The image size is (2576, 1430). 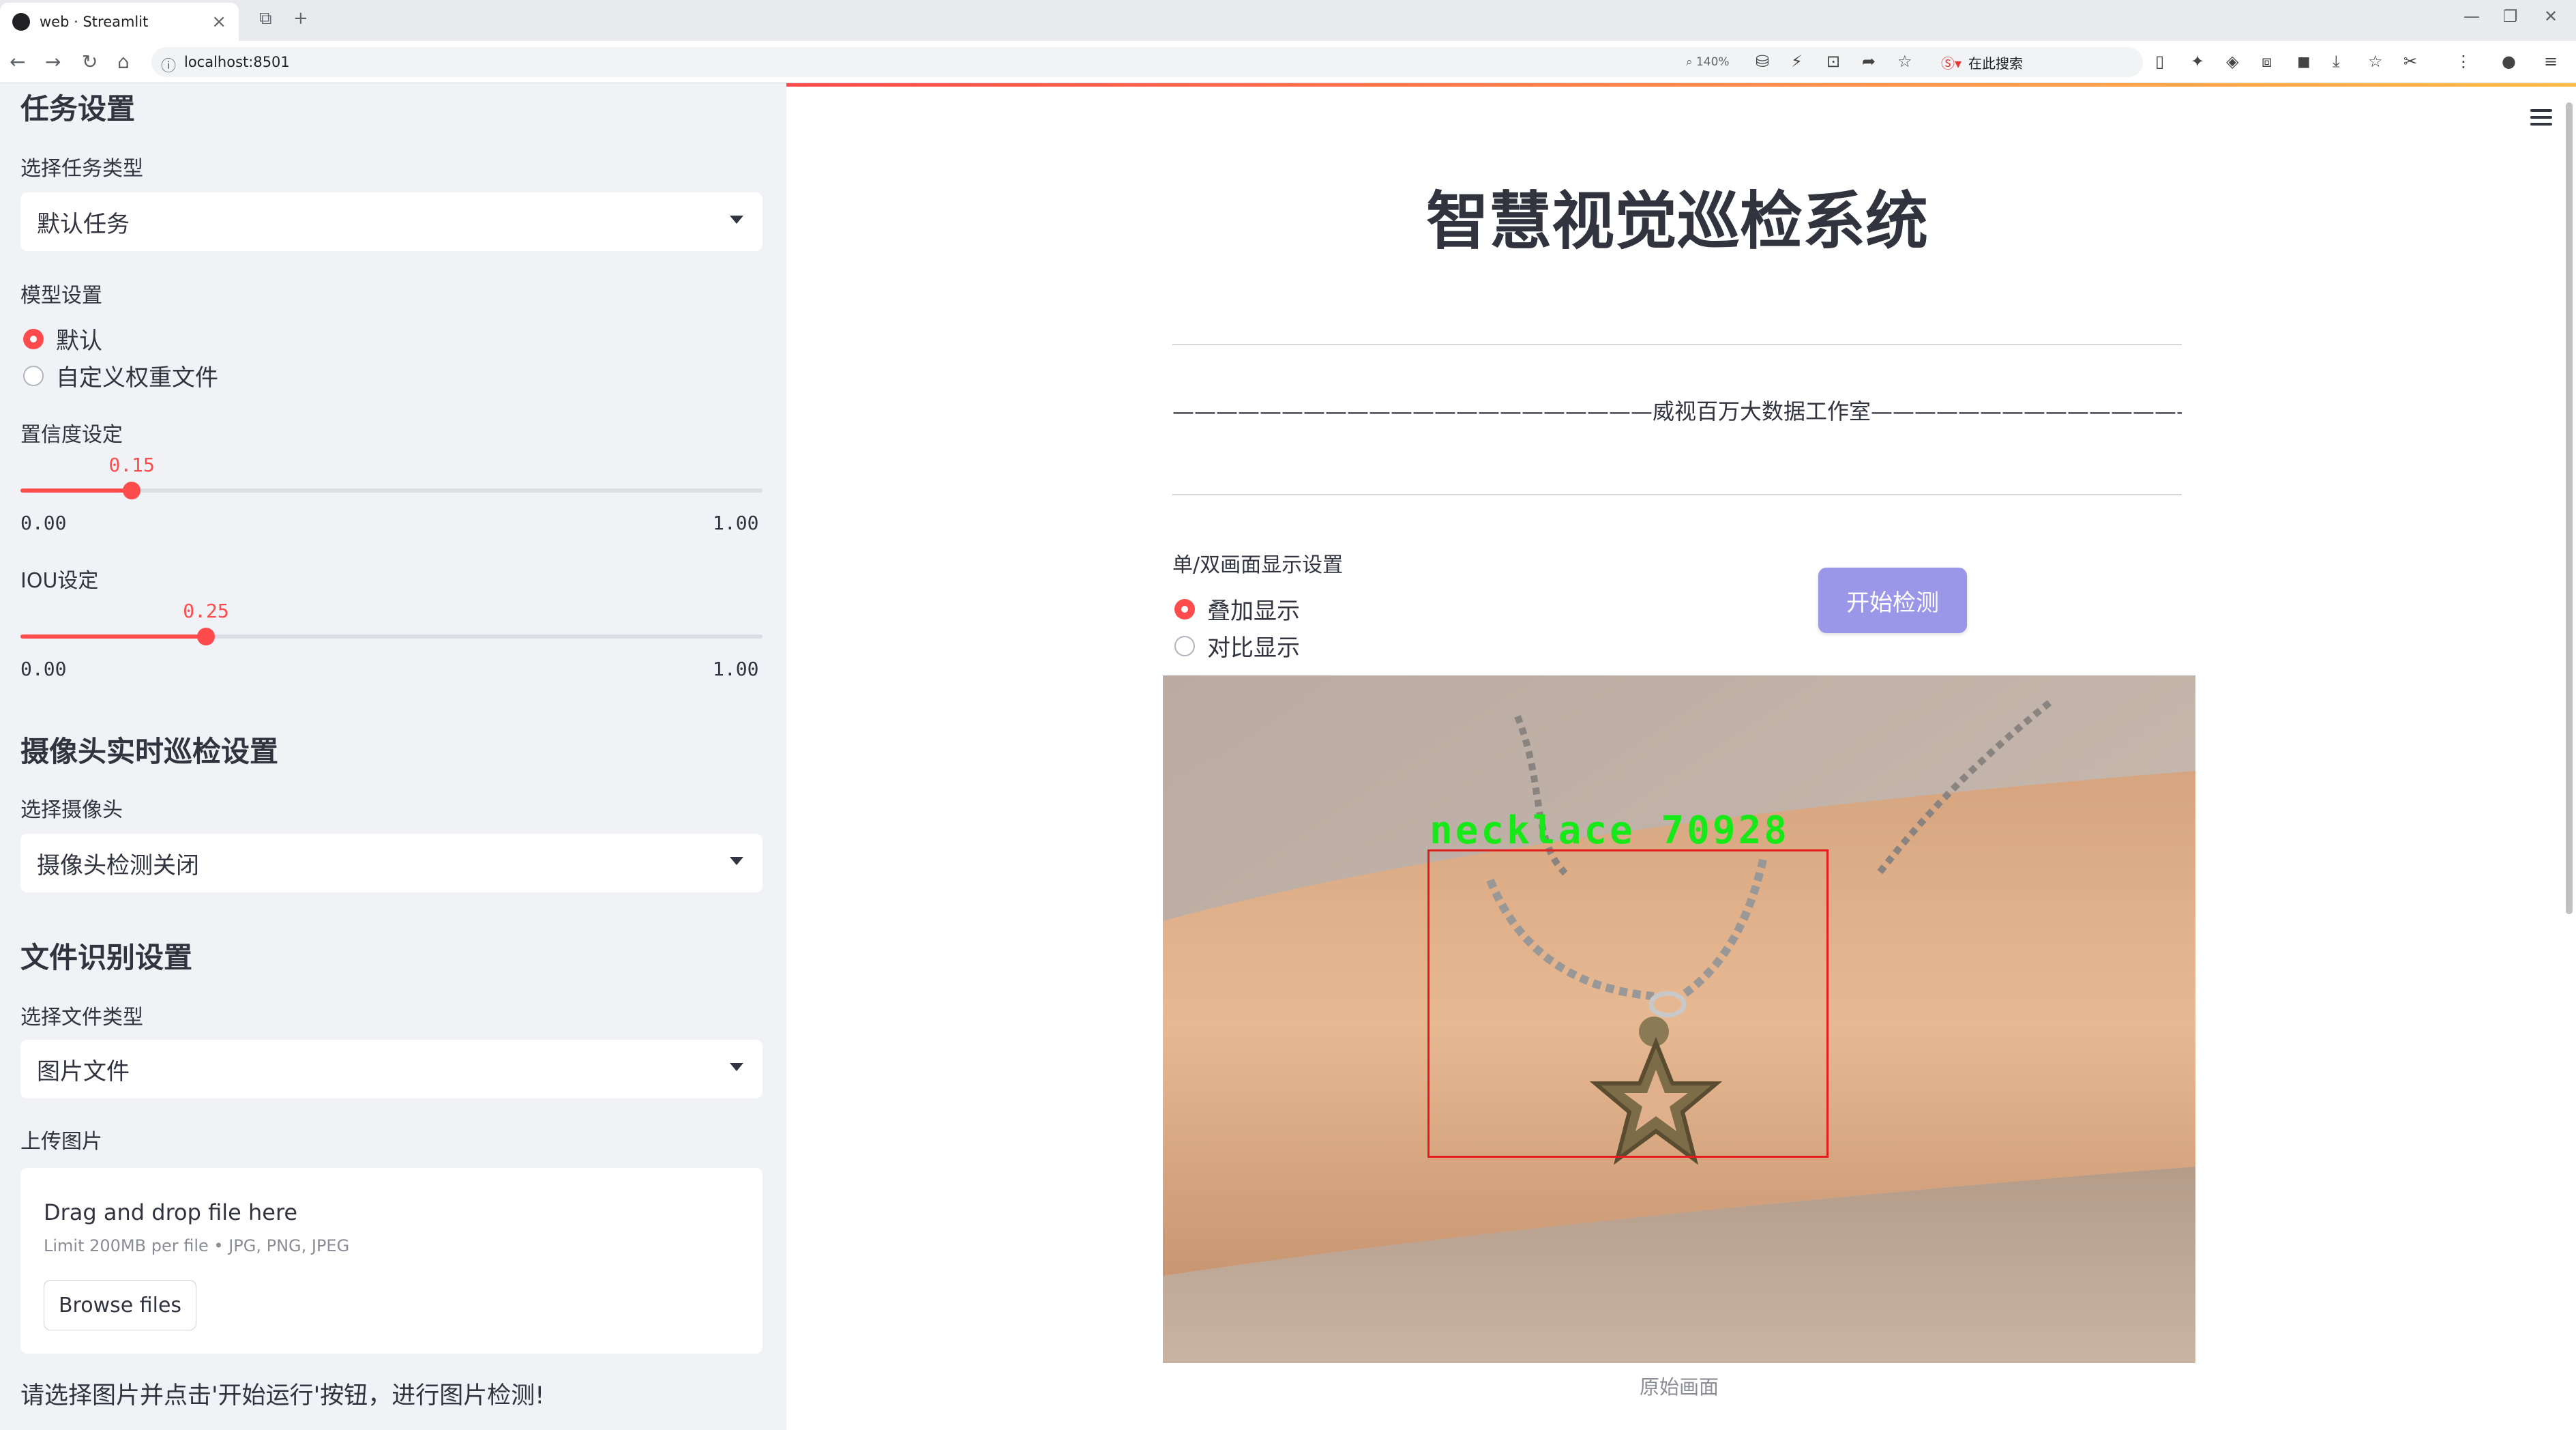 What do you see at coordinates (131, 465) in the screenshot?
I see `confidence-value: 0.15` at bounding box center [131, 465].